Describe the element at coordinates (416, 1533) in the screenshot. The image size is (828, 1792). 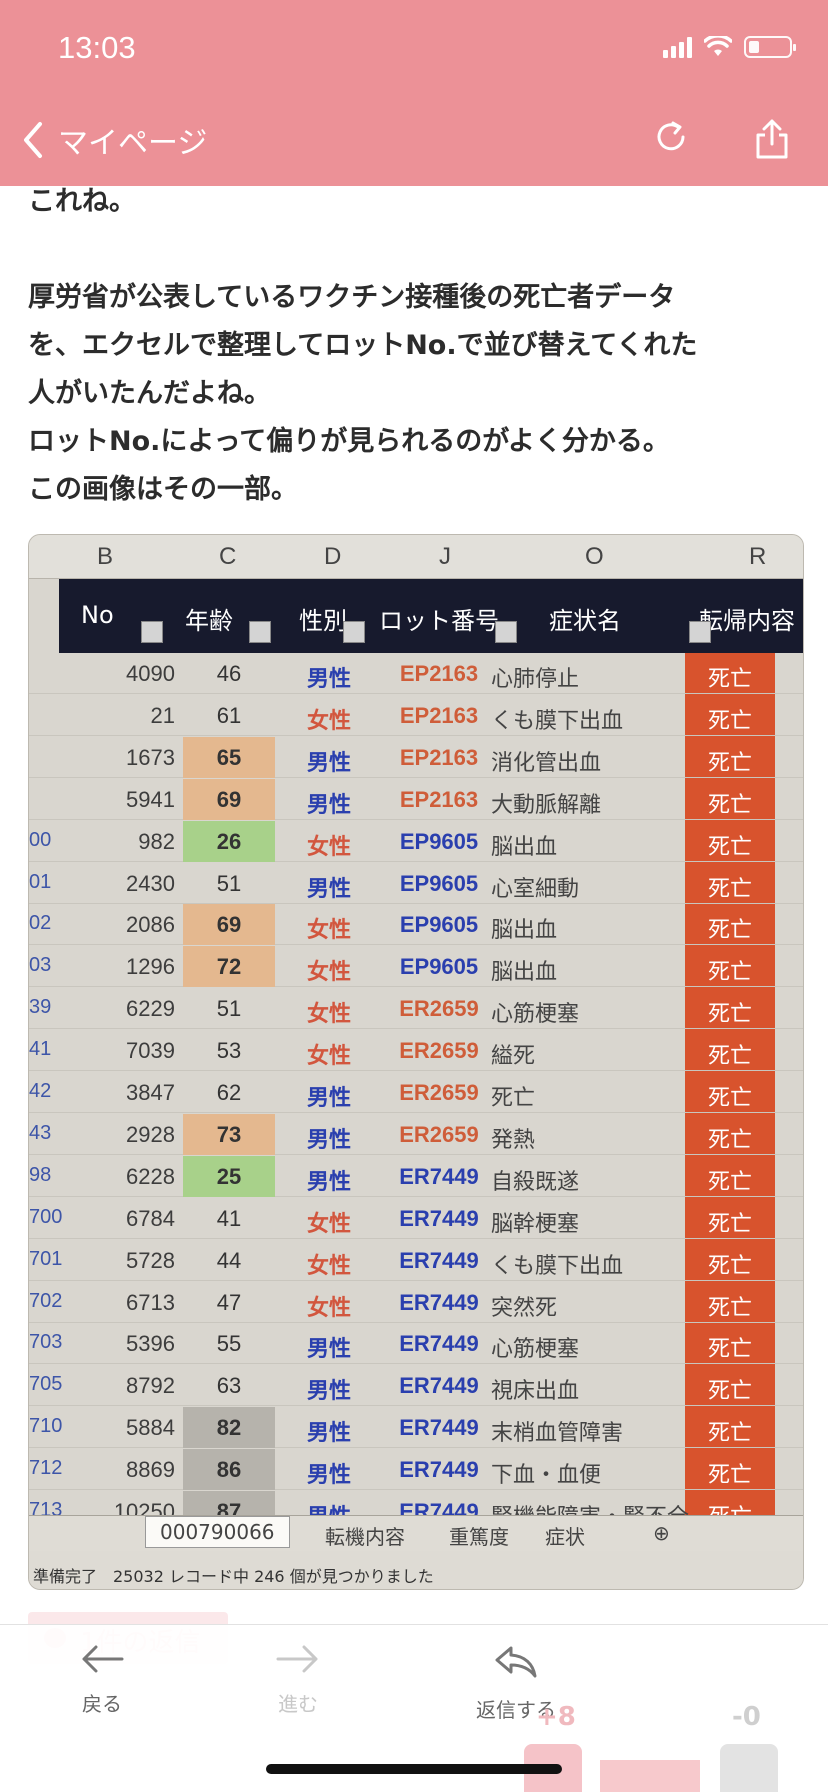
I see `sheet-tabs: 000790066 転機内容 重篤度 症状 ⊕` at that location.